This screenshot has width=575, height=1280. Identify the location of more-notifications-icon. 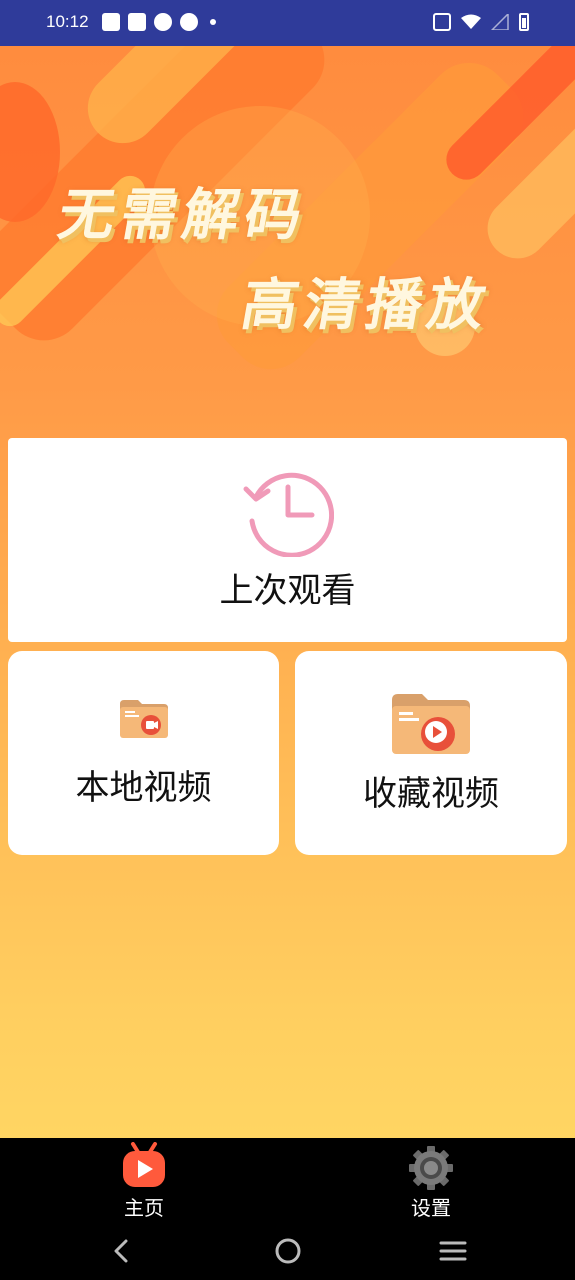
(213, 22).